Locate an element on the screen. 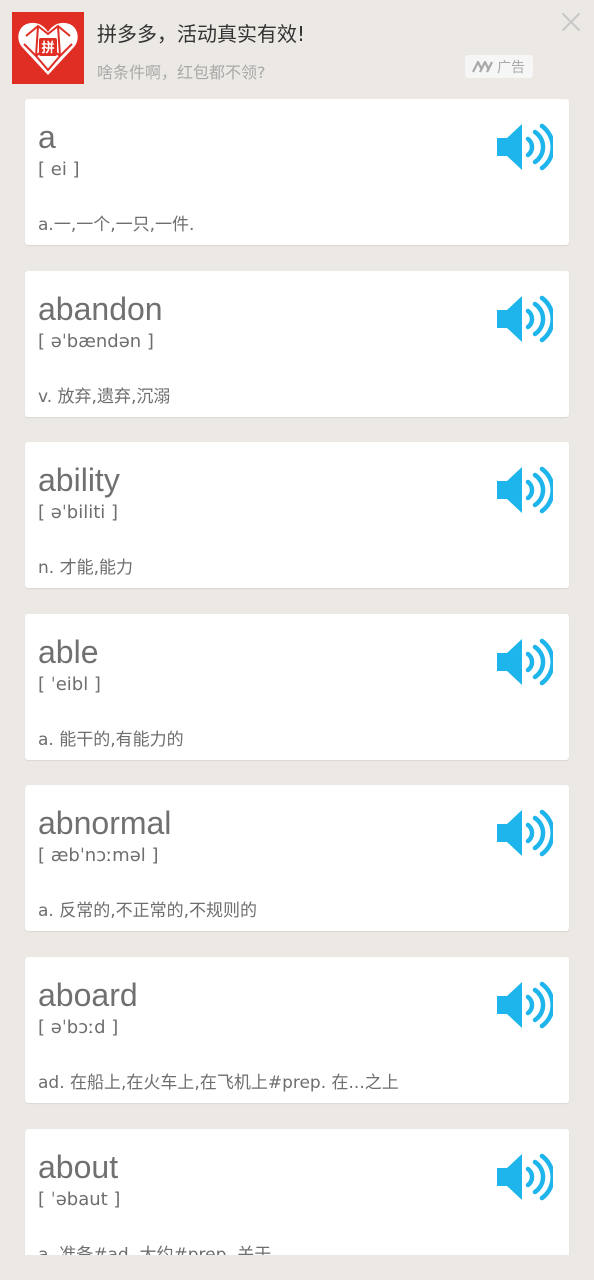 The height and width of the screenshot is (1280, 594). pinduoduo-logo-icon: 拼 is located at coordinates (48, 48).